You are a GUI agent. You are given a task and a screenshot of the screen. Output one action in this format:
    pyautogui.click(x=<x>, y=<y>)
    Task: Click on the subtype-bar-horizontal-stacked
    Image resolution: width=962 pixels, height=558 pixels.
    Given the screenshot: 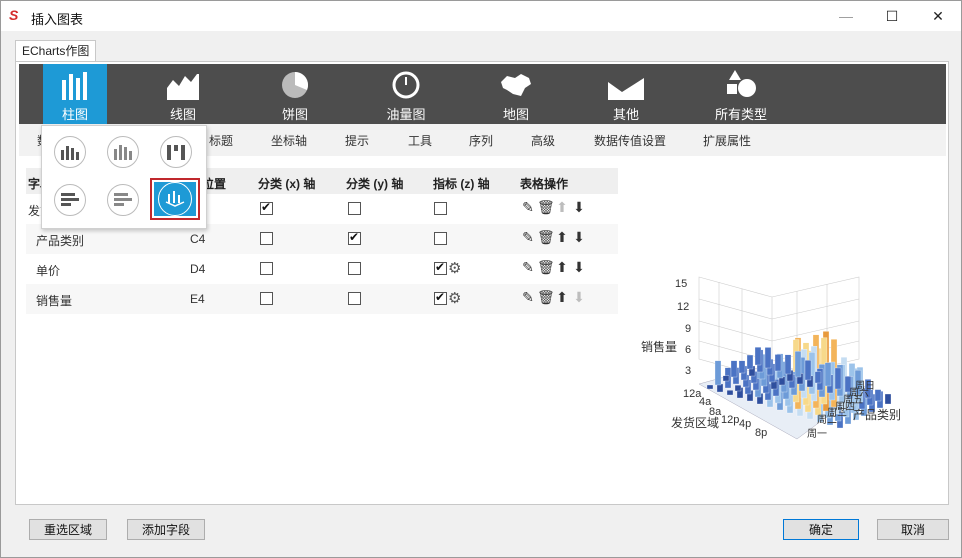 What is the action you would take?
    pyautogui.click(x=123, y=200)
    